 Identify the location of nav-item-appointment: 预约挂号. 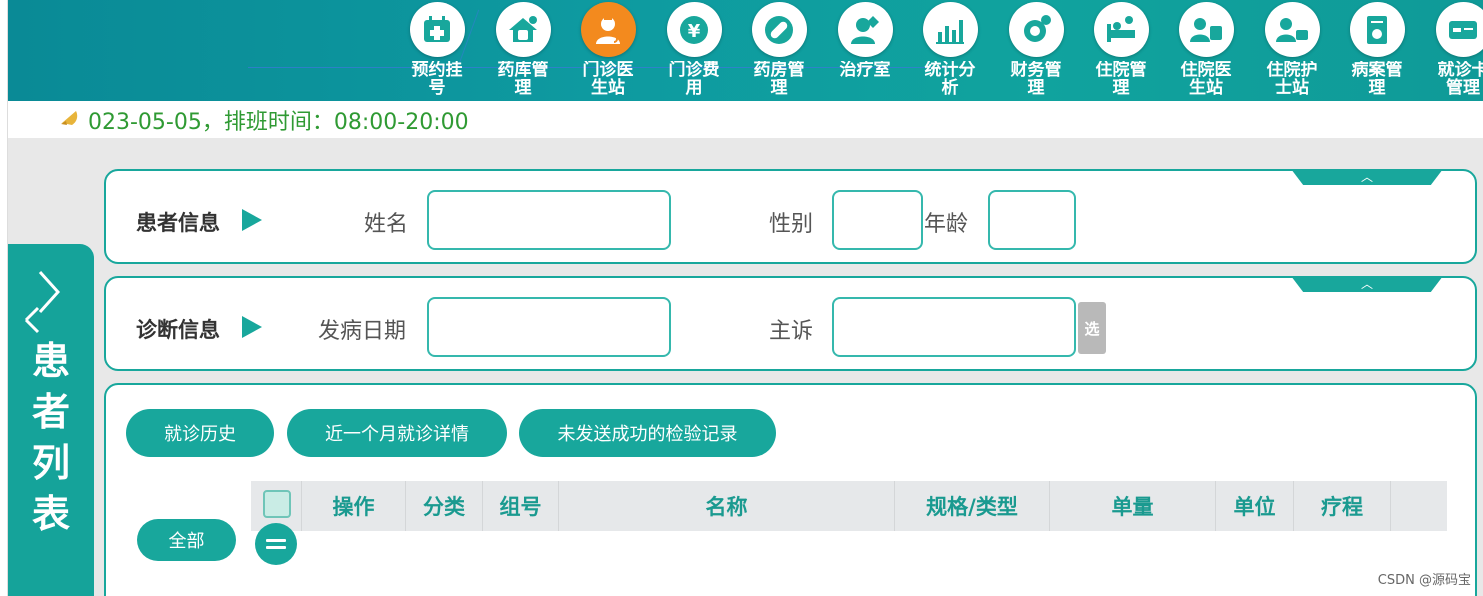
(437, 51).